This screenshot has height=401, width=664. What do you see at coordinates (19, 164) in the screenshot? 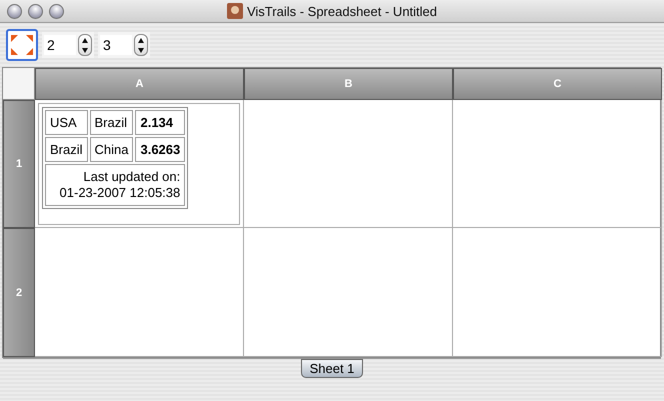
I see `row-header: 1` at bounding box center [19, 164].